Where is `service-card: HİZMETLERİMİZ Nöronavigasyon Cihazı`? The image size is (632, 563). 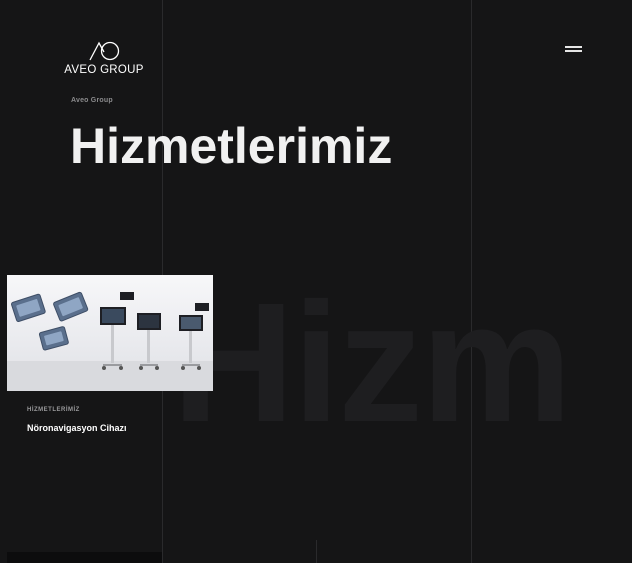 service-card: HİZMETLERİMİZ Nöronavigasyon Cihazı is located at coordinates (110, 360).